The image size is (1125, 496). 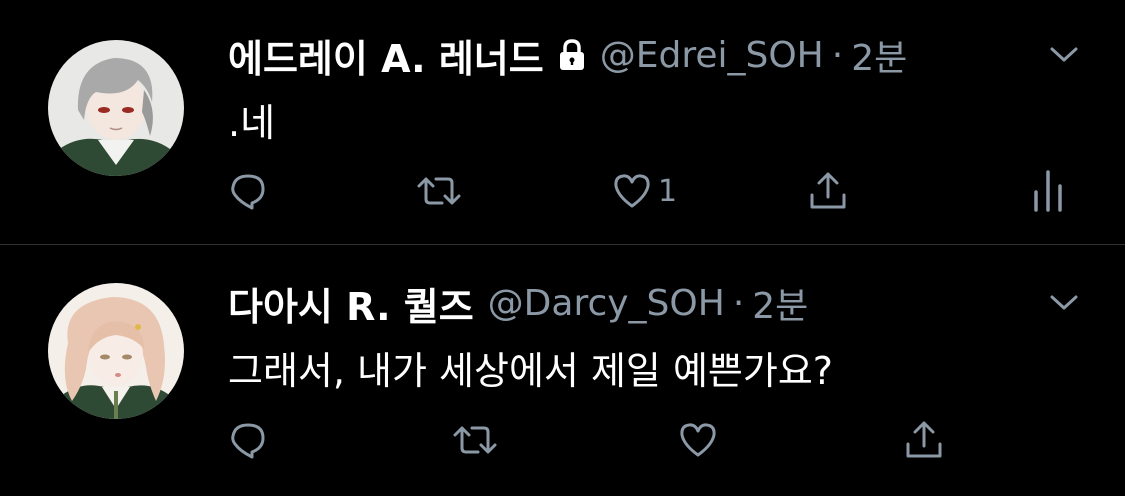 I want to click on action-bar: 1, so click(x=658, y=191).